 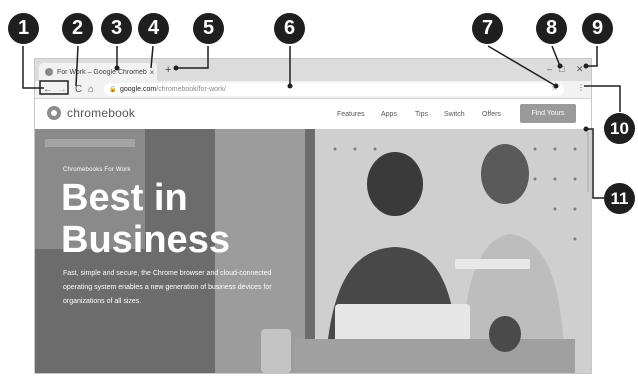 I want to click on callout-1: 1, so click(x=23, y=28).